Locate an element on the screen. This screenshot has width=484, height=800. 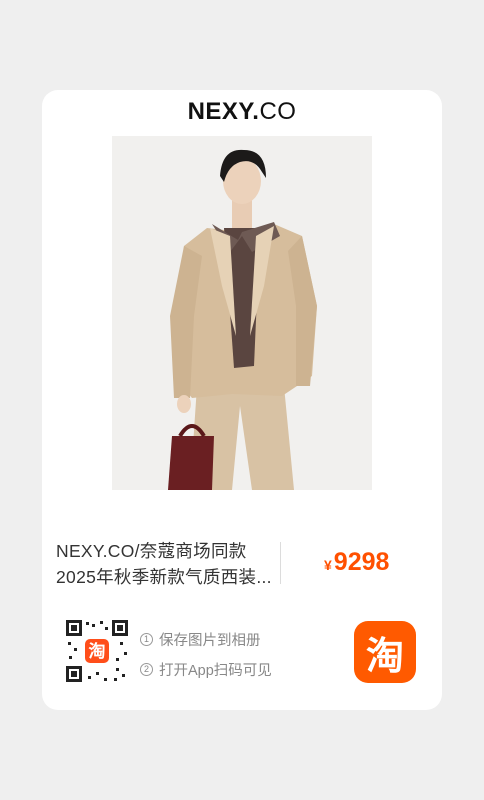
qr-center-glyph: 淘 is located at coordinates (97, 651).